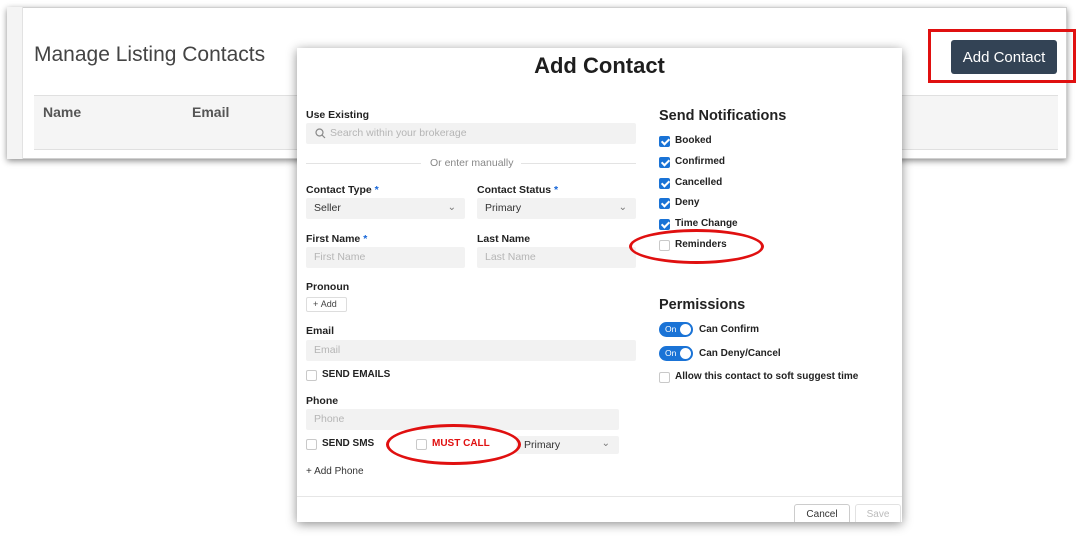  Describe the element at coordinates (363, 163) in the screenshot. I see `divider-left` at that location.